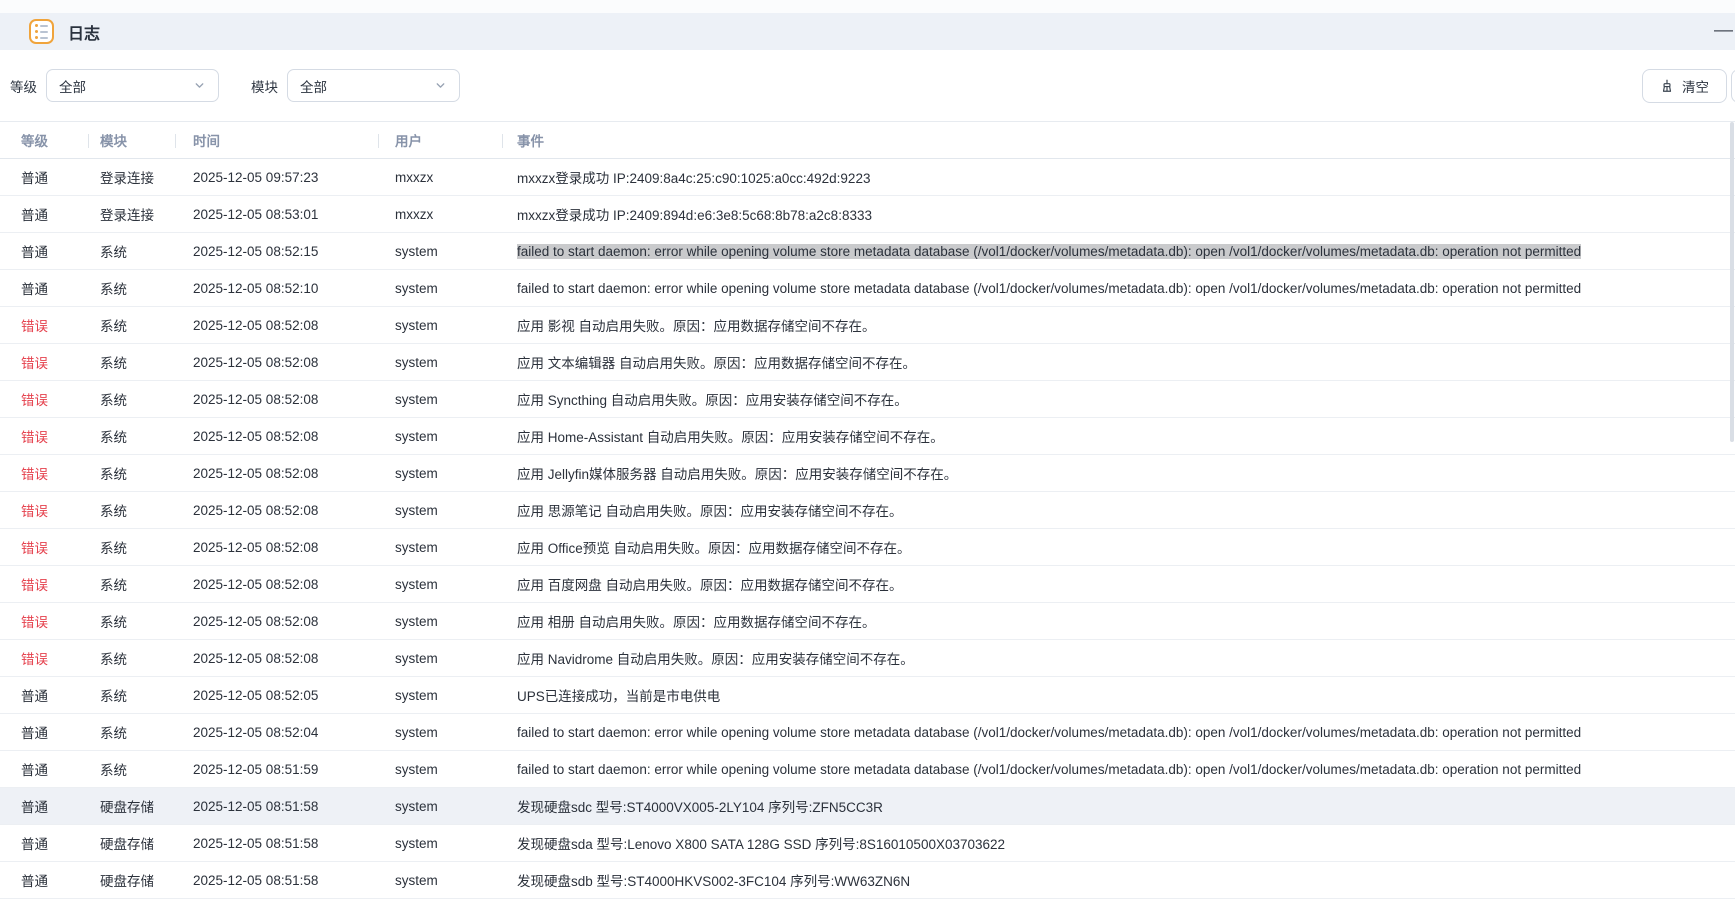  I want to click on clear-logs-button: 清空, so click(1684, 85).